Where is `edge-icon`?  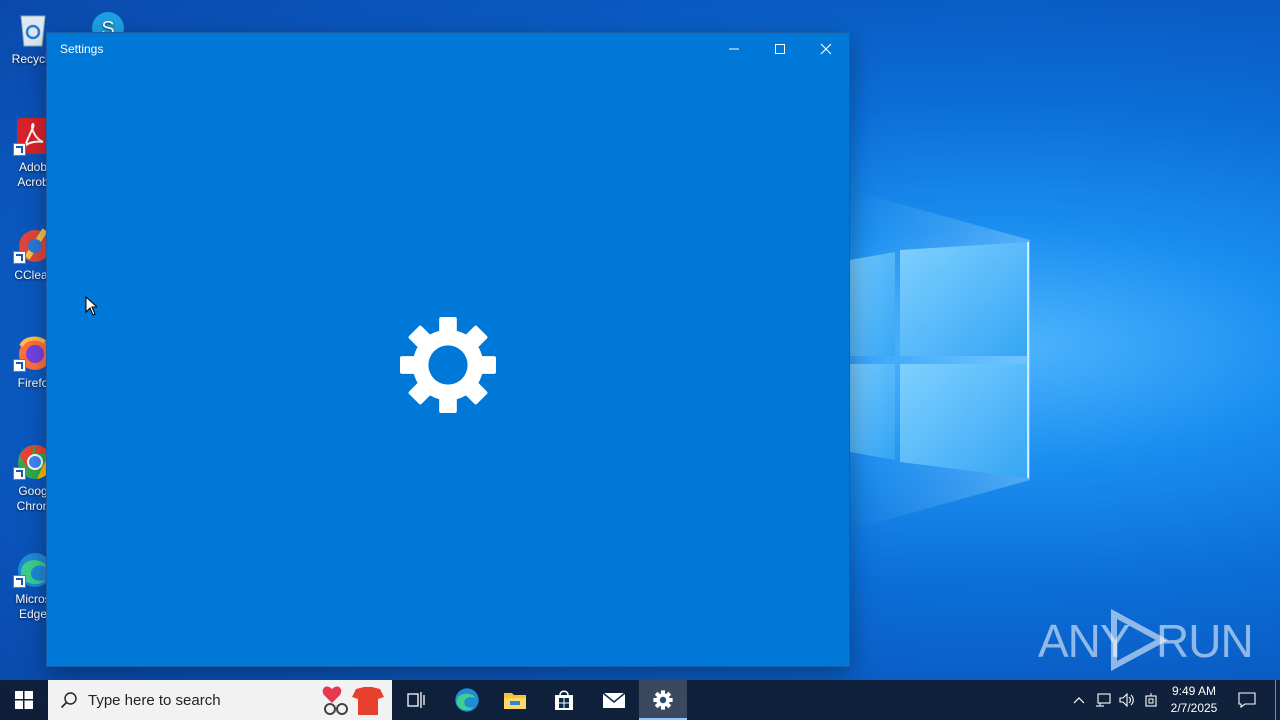
edge-icon is located at coordinates (467, 700).